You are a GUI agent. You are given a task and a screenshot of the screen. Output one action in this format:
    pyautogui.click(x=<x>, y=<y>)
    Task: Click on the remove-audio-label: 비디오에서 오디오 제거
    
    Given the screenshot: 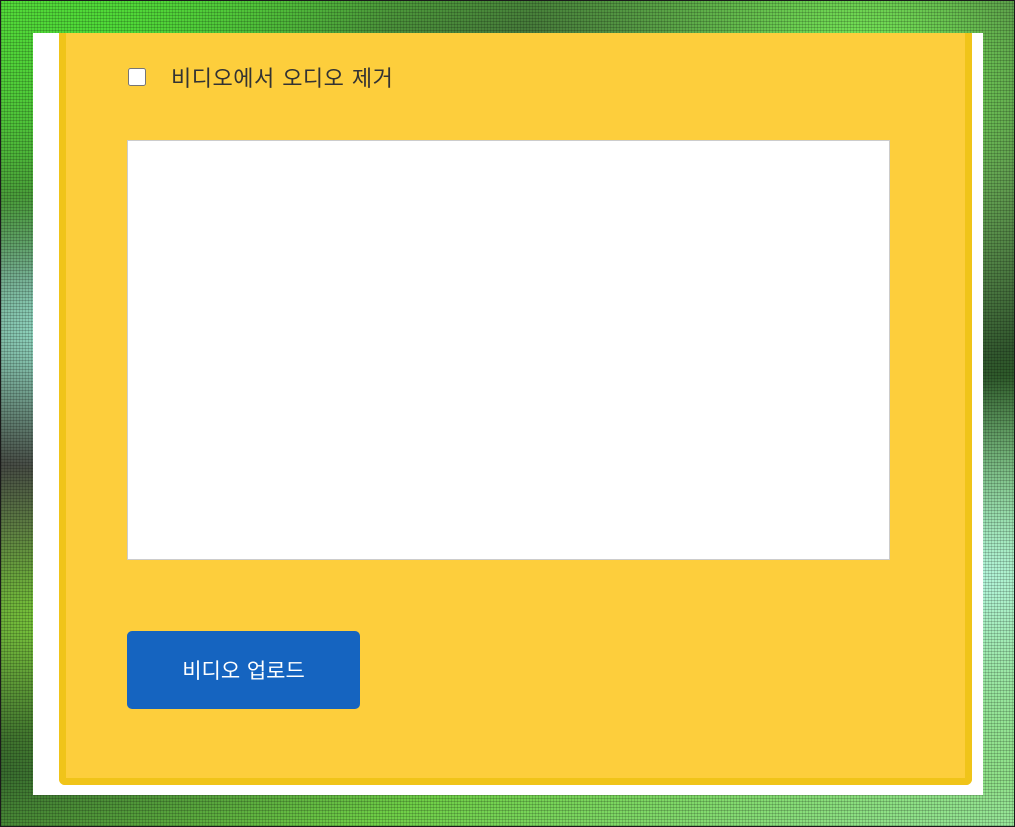 What is the action you would take?
    pyautogui.click(x=282, y=79)
    